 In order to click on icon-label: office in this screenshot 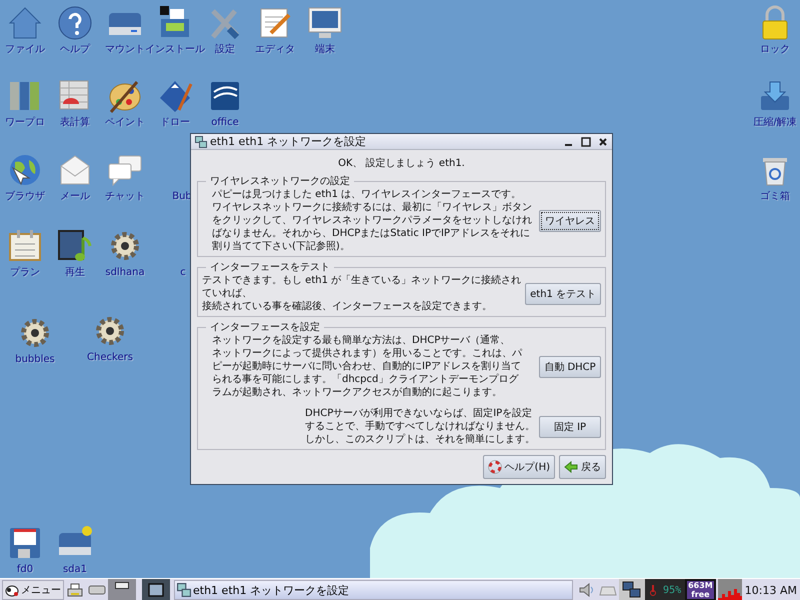, I will do `click(225, 123)`.